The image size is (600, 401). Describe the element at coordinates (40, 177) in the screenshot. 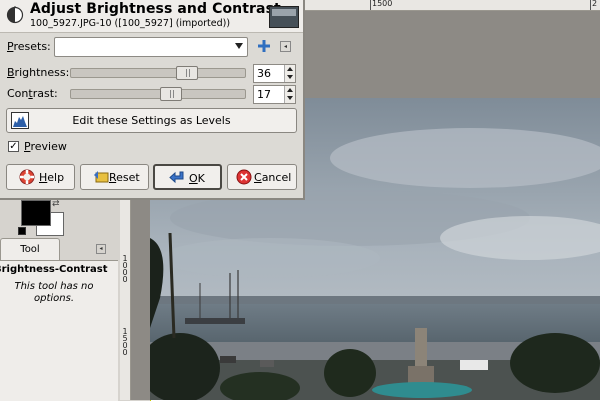

I see `help-button: Help` at that location.